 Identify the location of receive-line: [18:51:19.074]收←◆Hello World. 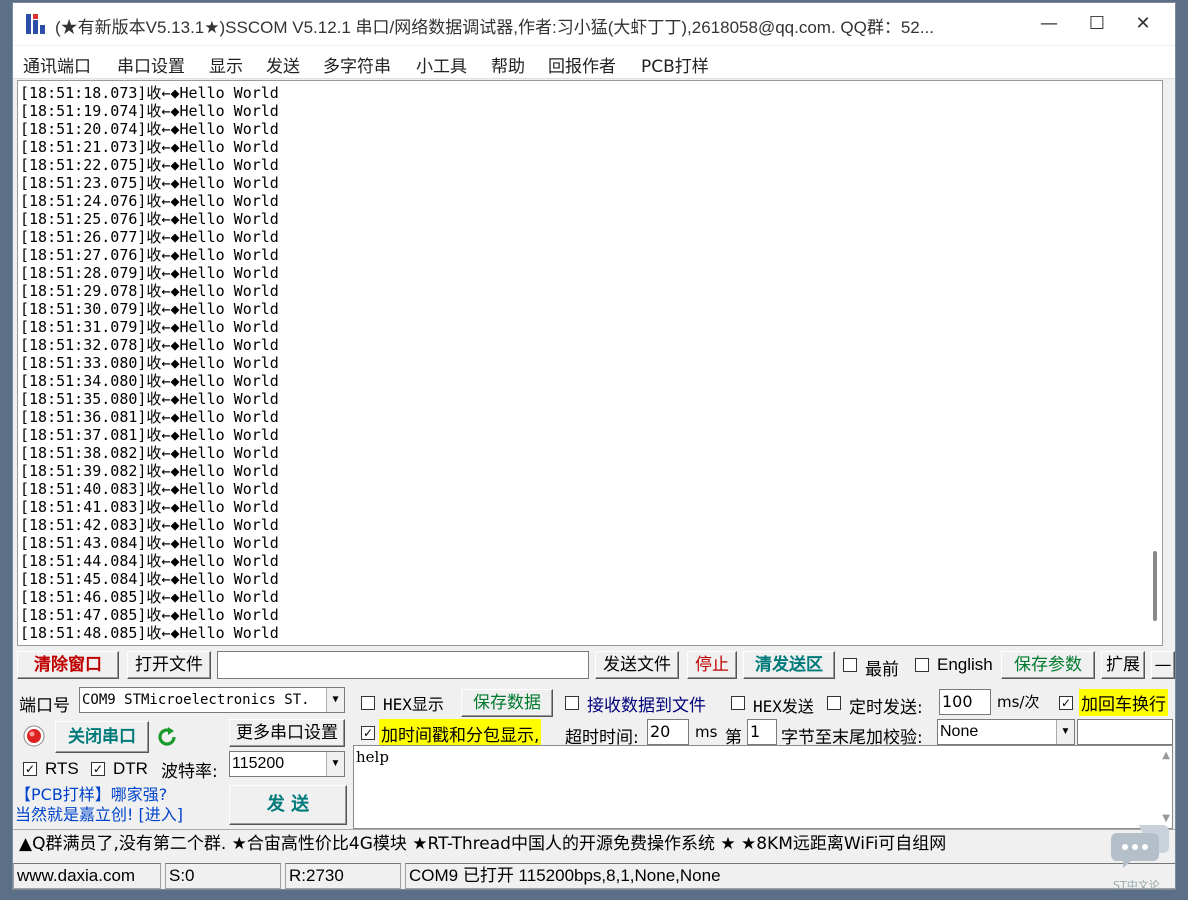
(149, 111).